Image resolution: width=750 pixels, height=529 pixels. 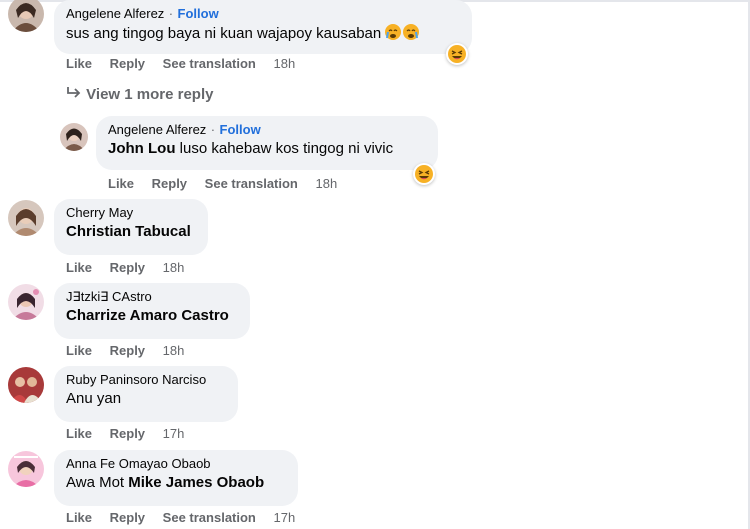 I want to click on comment-text: Awa Mot Mike James Obaob, so click(x=176, y=483).